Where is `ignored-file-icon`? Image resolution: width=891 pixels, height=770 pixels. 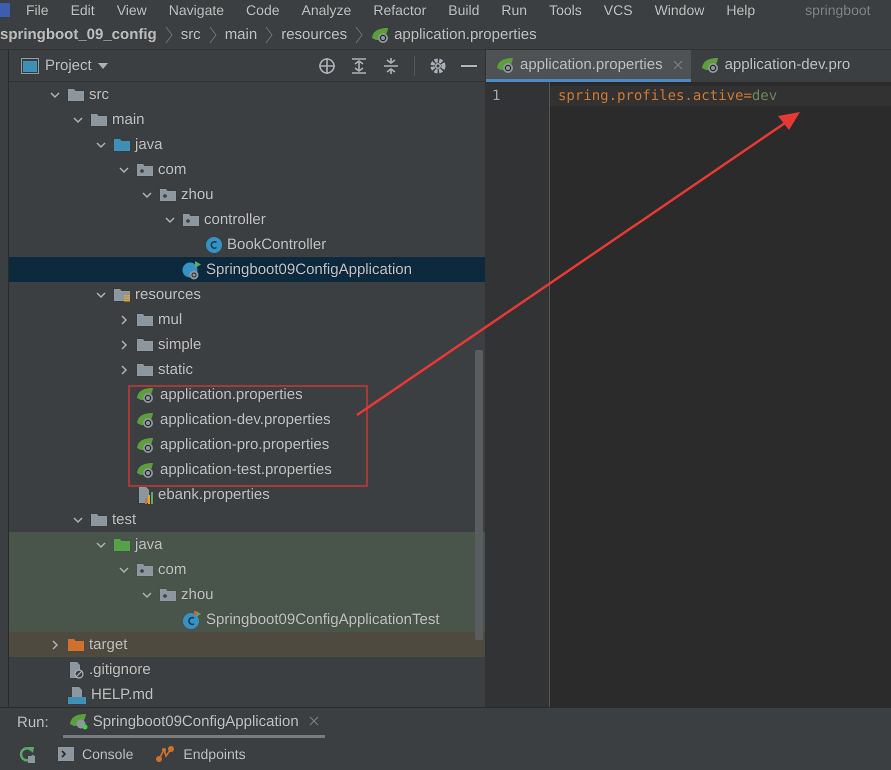 ignored-file-icon is located at coordinates (76, 669).